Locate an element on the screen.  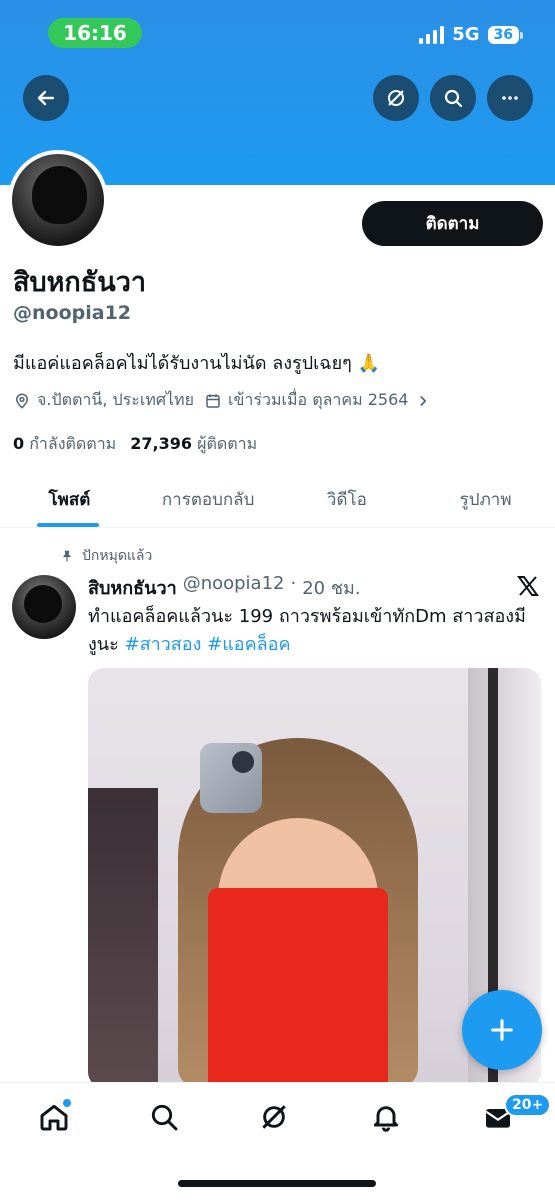
calendar-icon is located at coordinates (213, 400).